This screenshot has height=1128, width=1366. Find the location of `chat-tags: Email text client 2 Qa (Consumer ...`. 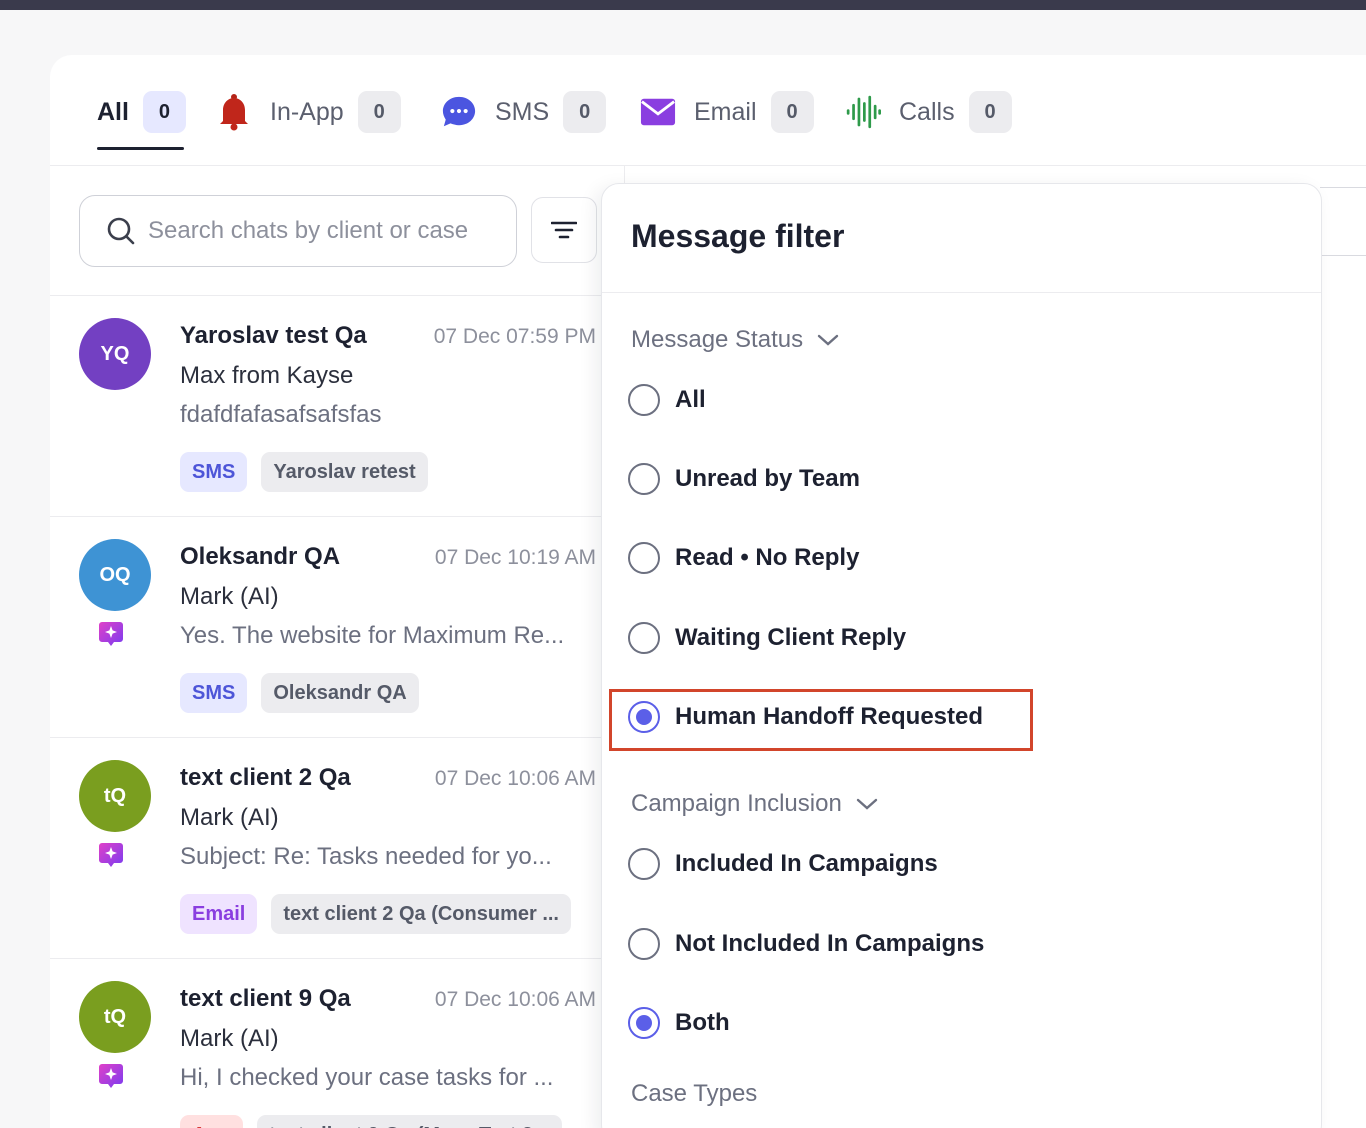

chat-tags: Email text client 2 Qa (Consumer ... is located at coordinates (375, 914).